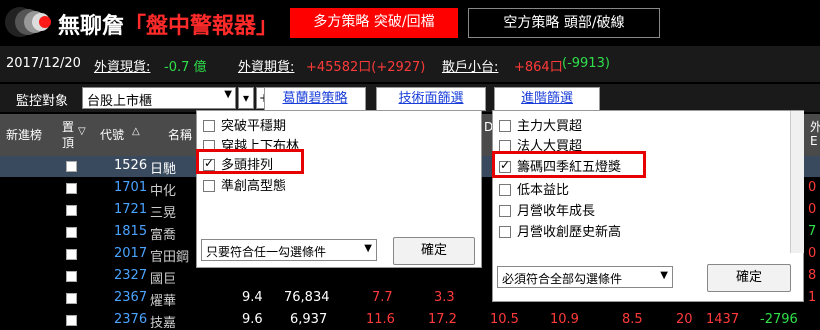 Image resolution: width=820 pixels, height=330 pixels. Describe the element at coordinates (812, 275) in the screenshot. I see `row-right-value: 8` at that location.